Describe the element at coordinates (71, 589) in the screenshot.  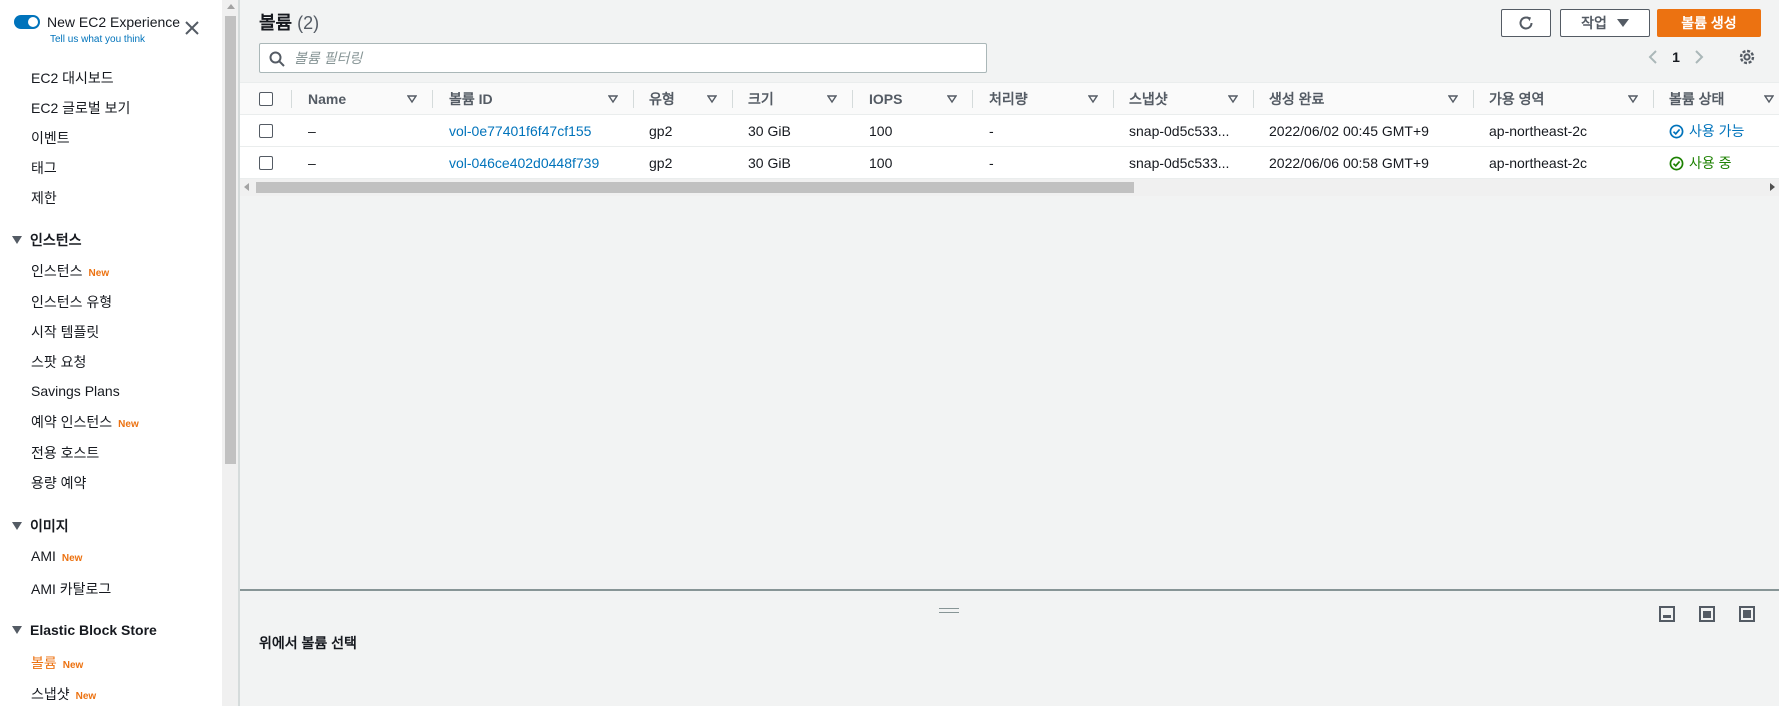
I see `sidebar-item-ami-catalog: AMI 카탈로그` at that location.